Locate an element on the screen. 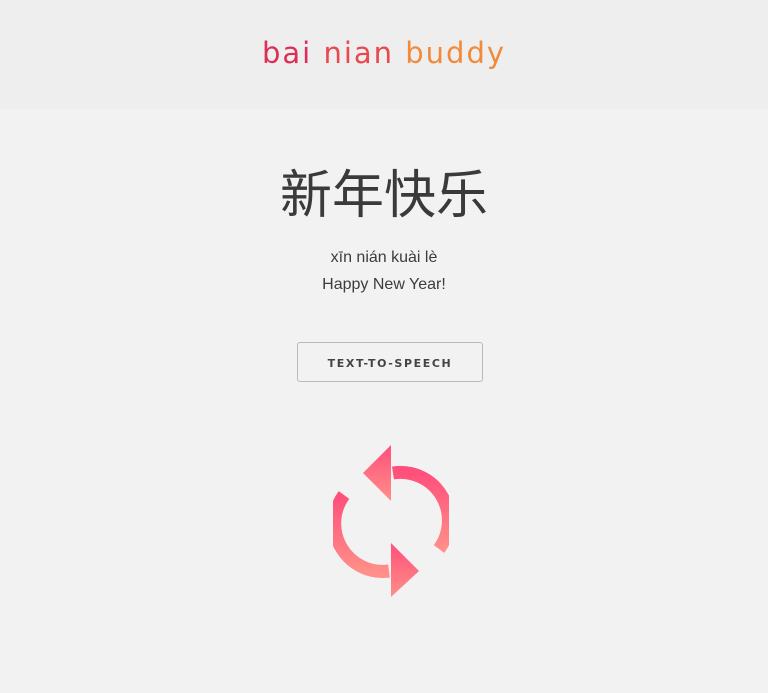 This screenshot has height=693, width=768. app-logo: bai nian buddy is located at coordinates (384, 53).